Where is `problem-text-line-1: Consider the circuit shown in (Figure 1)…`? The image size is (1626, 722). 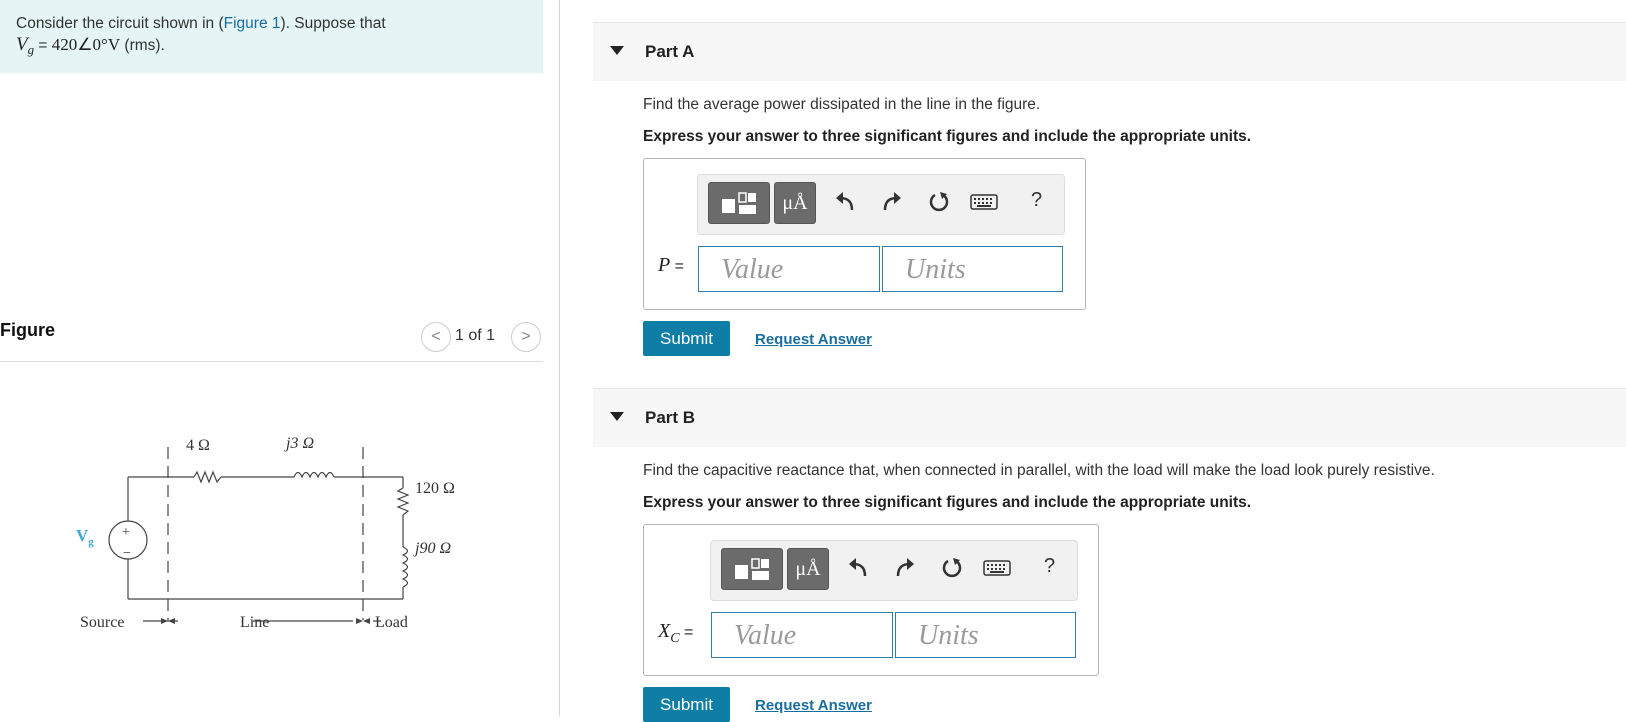
problem-text-line-1: Consider the circuit shown in (Figure 1)… is located at coordinates (201, 24).